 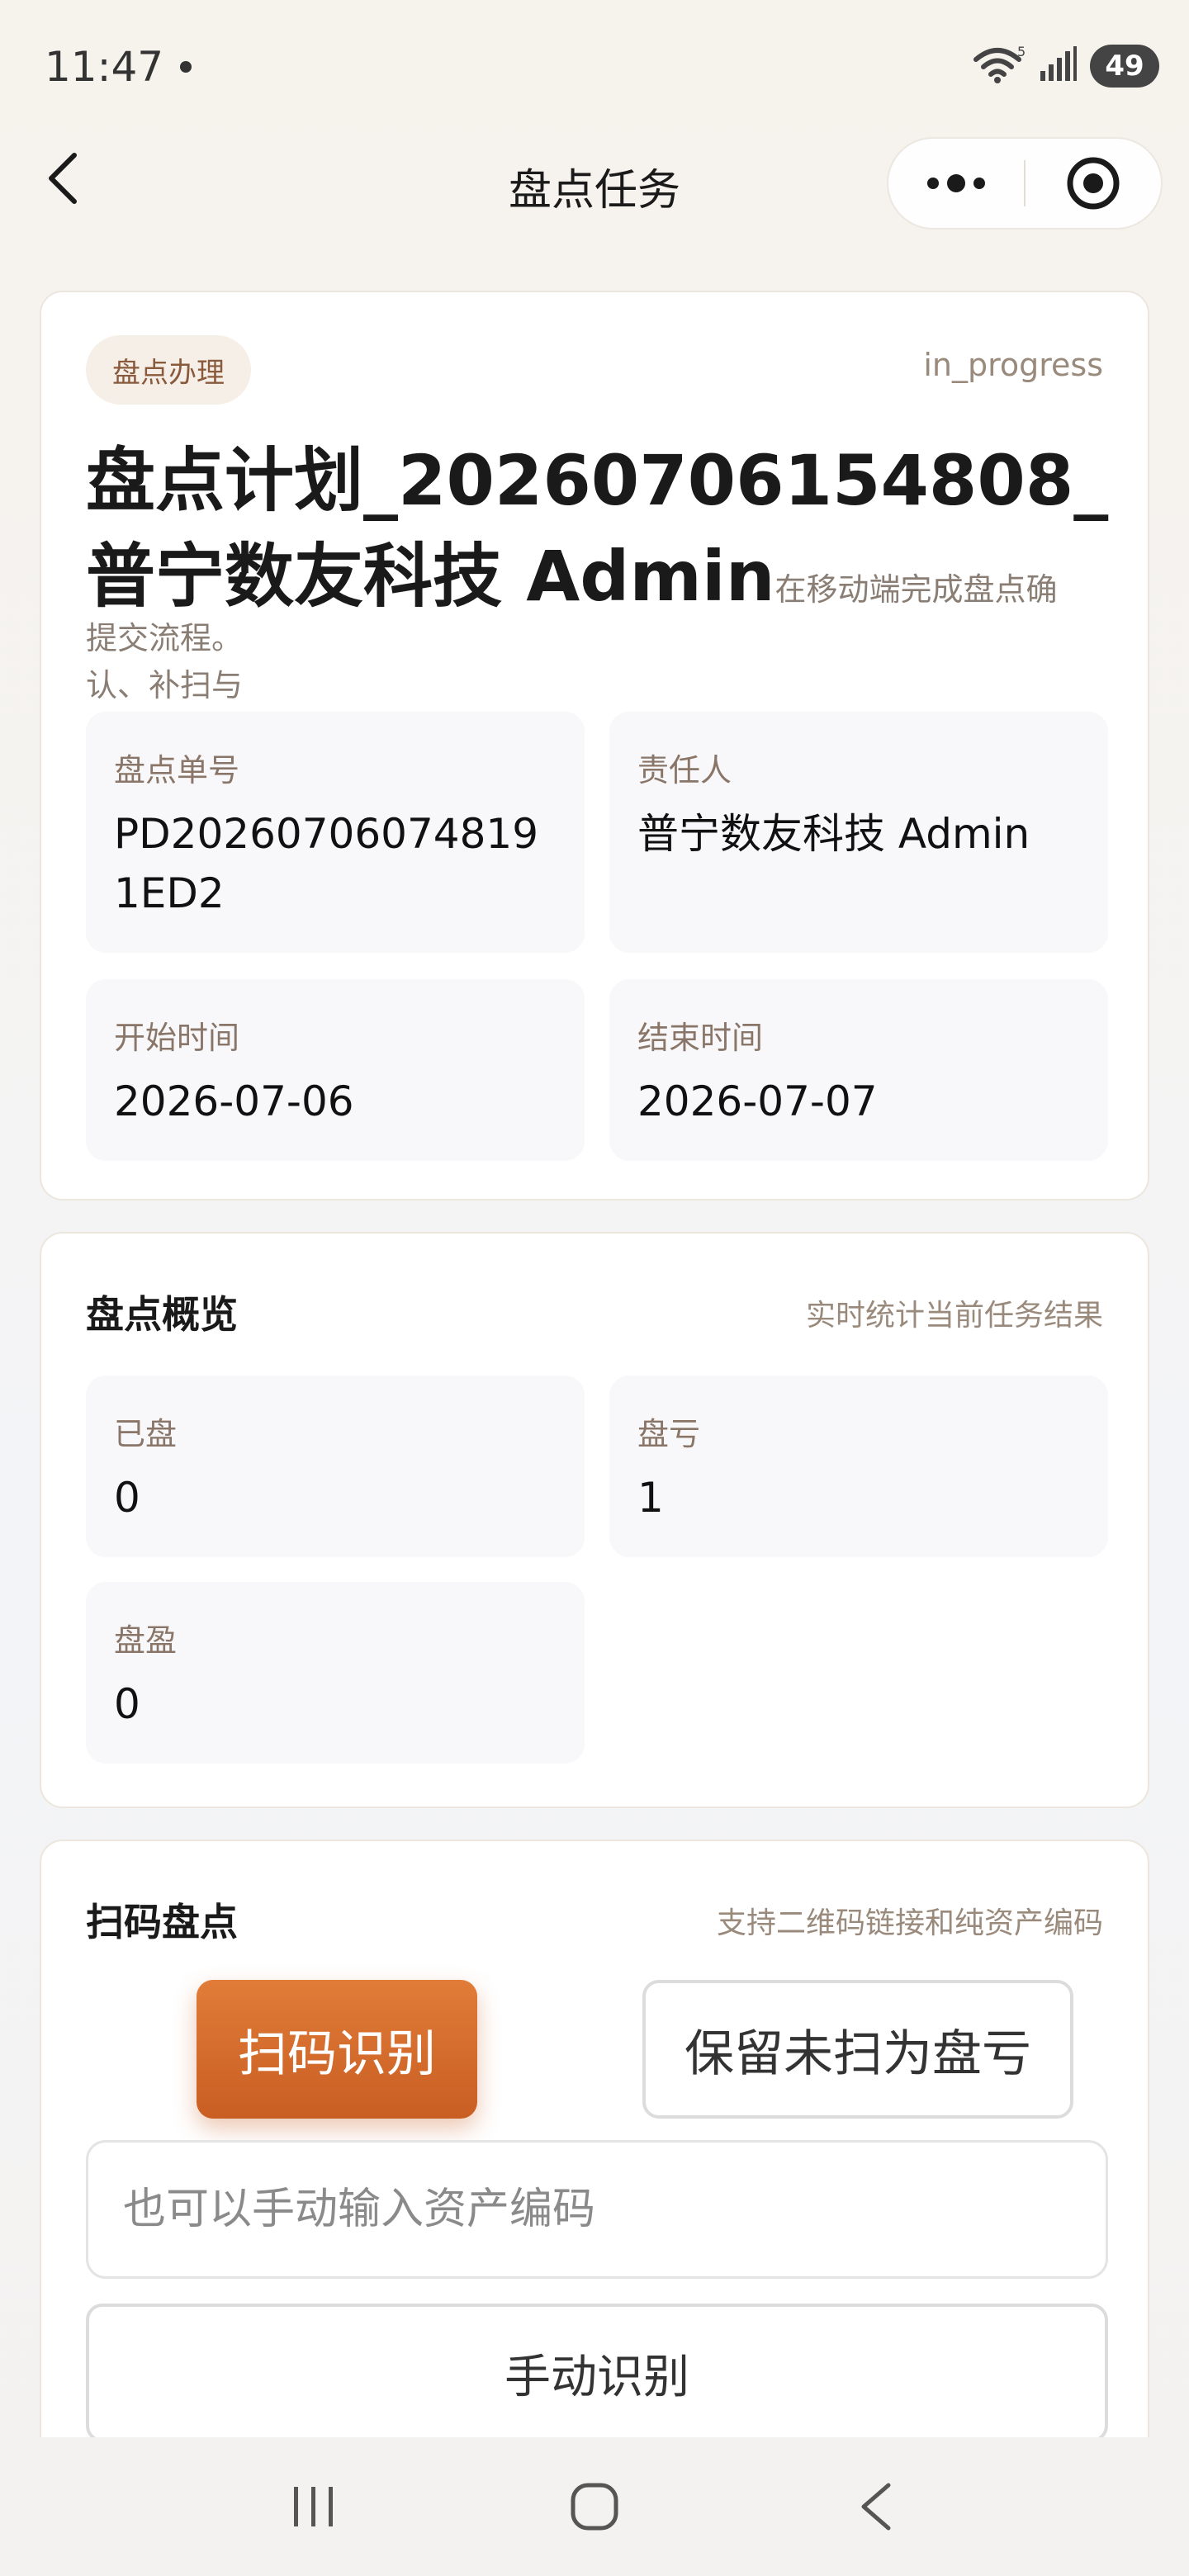 What do you see at coordinates (177, 770) in the screenshot?
I see `order-number-label: 盘点单号` at bounding box center [177, 770].